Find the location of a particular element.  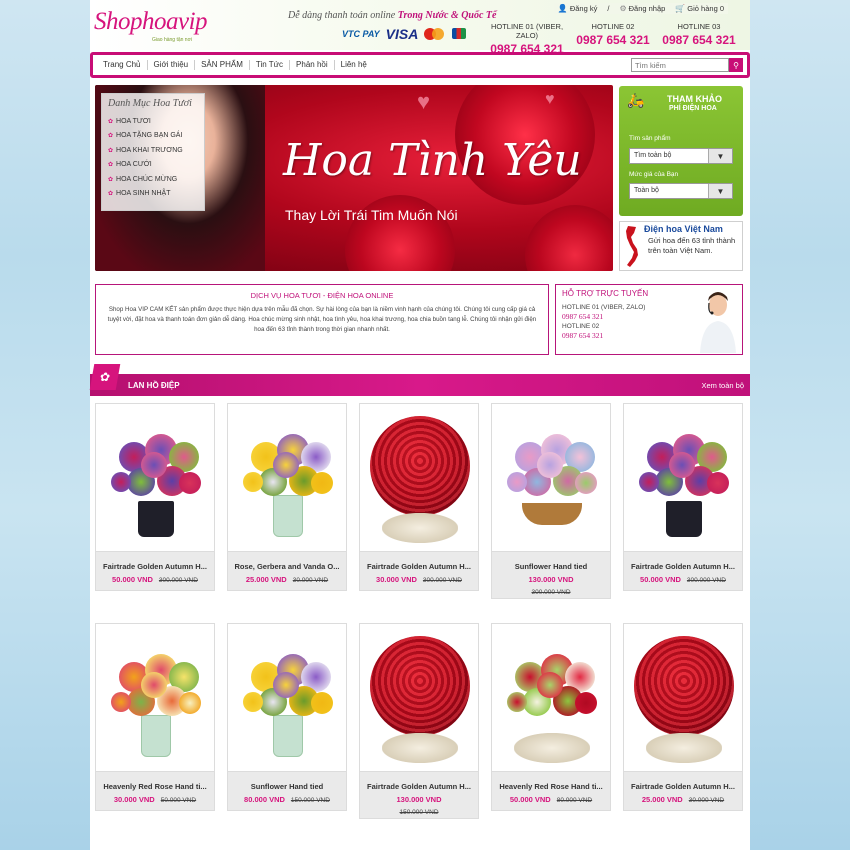

login-link: ⚙ Đăng nhập is located at coordinates (642, 8).